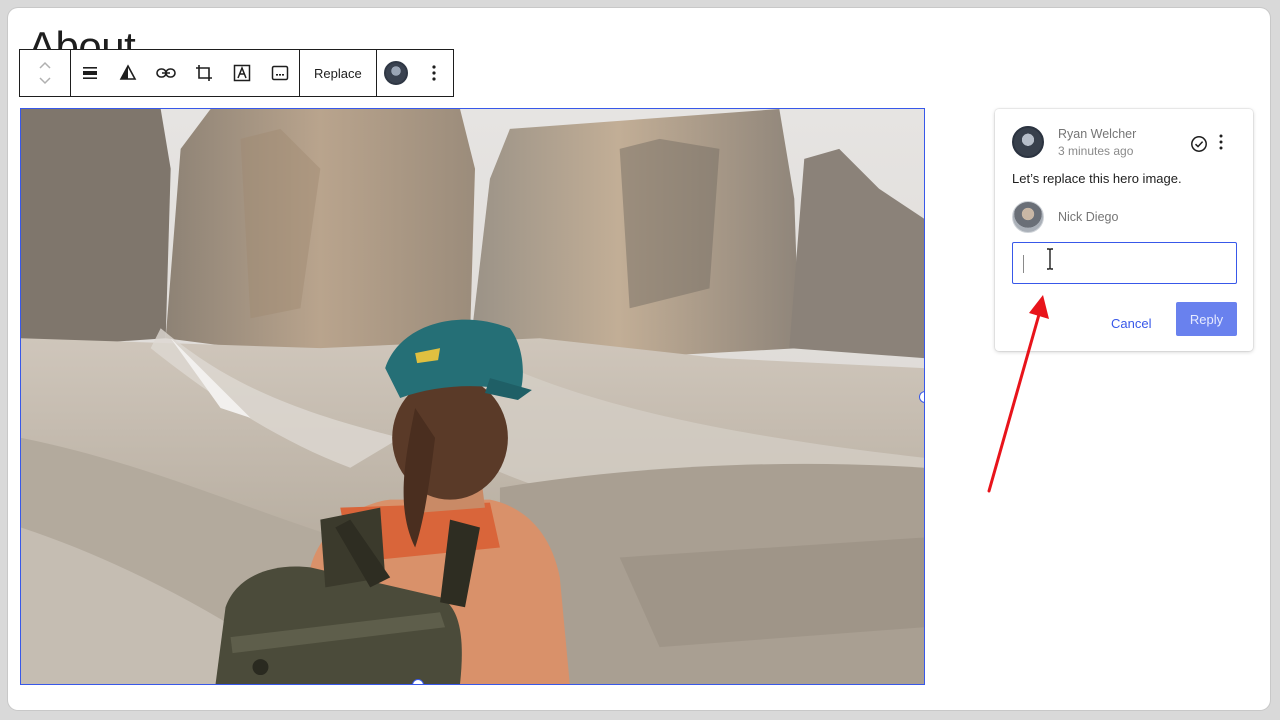 Image resolution: width=1280 pixels, height=720 pixels. I want to click on cancel-button: Cancel, so click(1131, 323).